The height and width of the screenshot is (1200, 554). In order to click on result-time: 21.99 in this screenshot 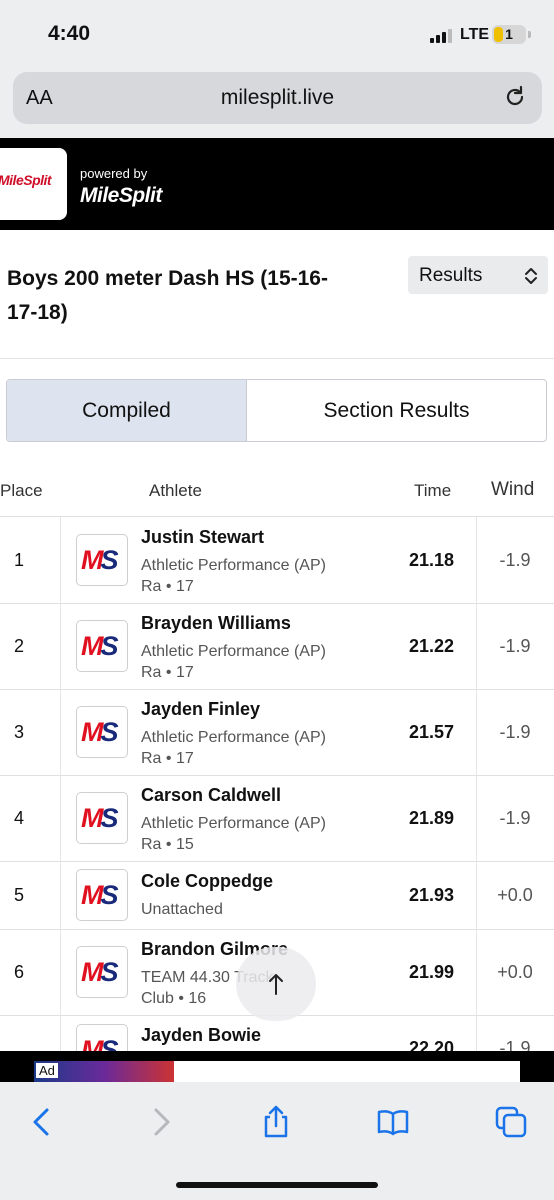, I will do `click(431, 972)`.